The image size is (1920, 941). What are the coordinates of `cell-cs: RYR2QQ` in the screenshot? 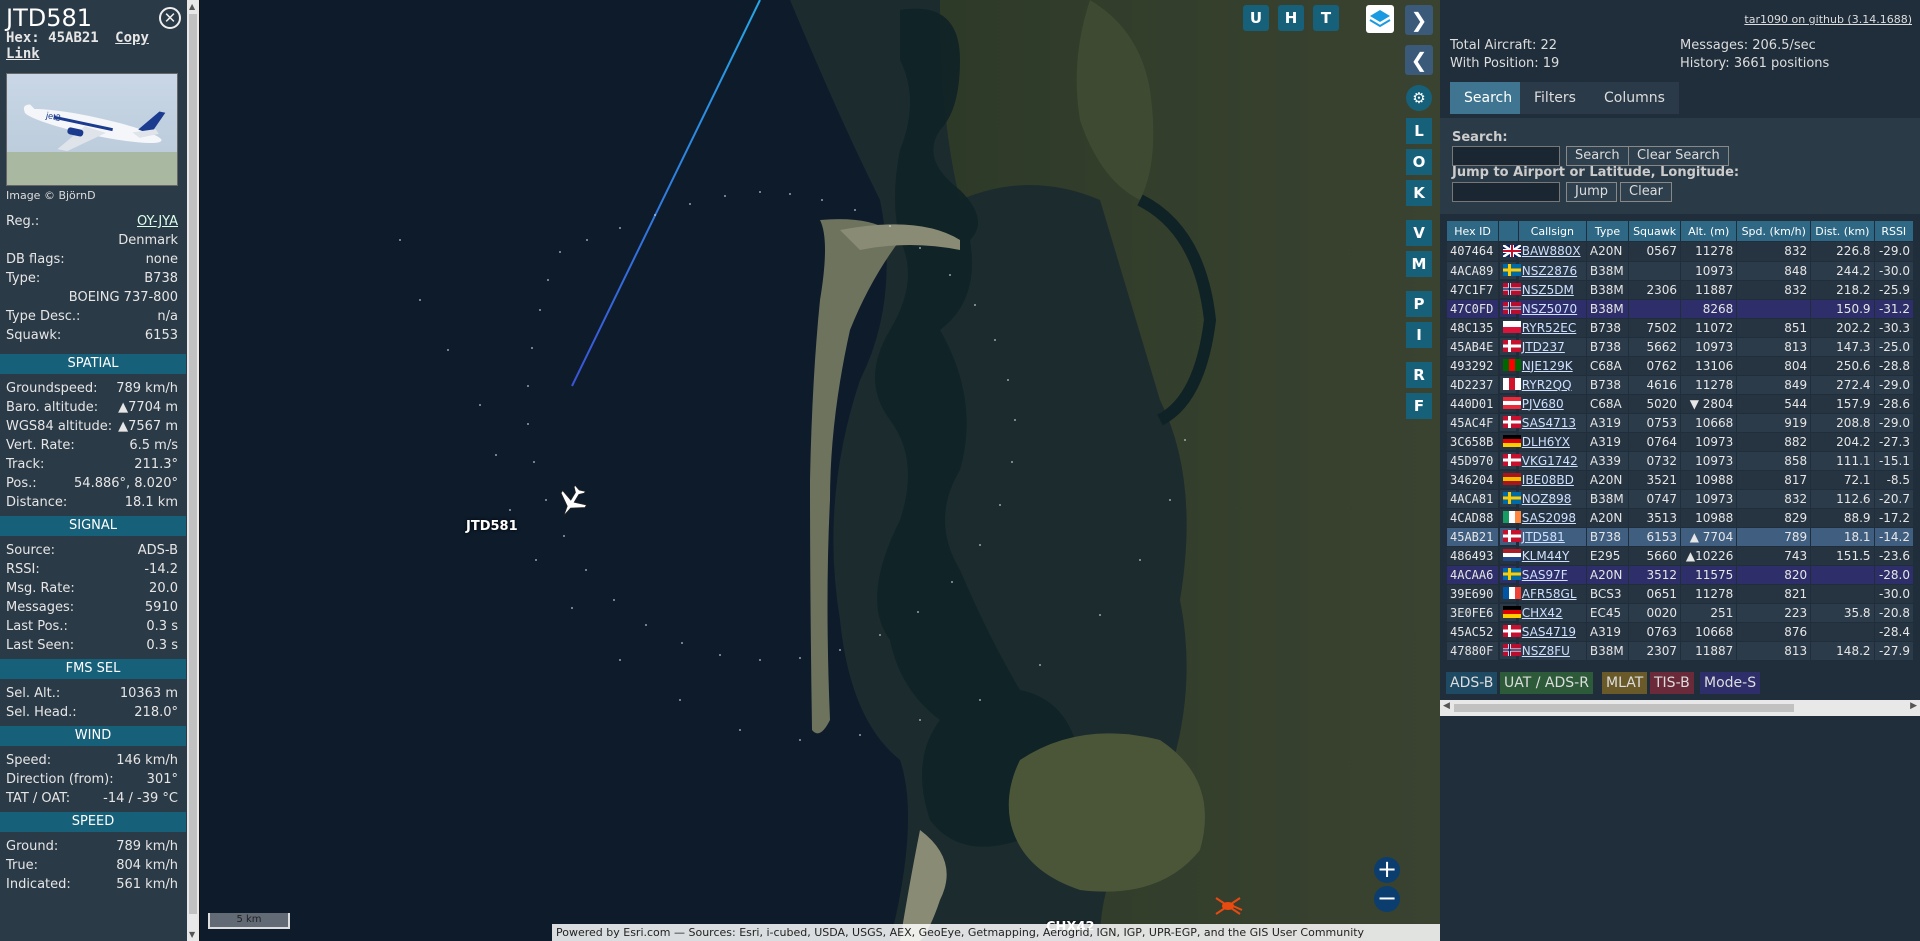 It's located at (1552, 384).